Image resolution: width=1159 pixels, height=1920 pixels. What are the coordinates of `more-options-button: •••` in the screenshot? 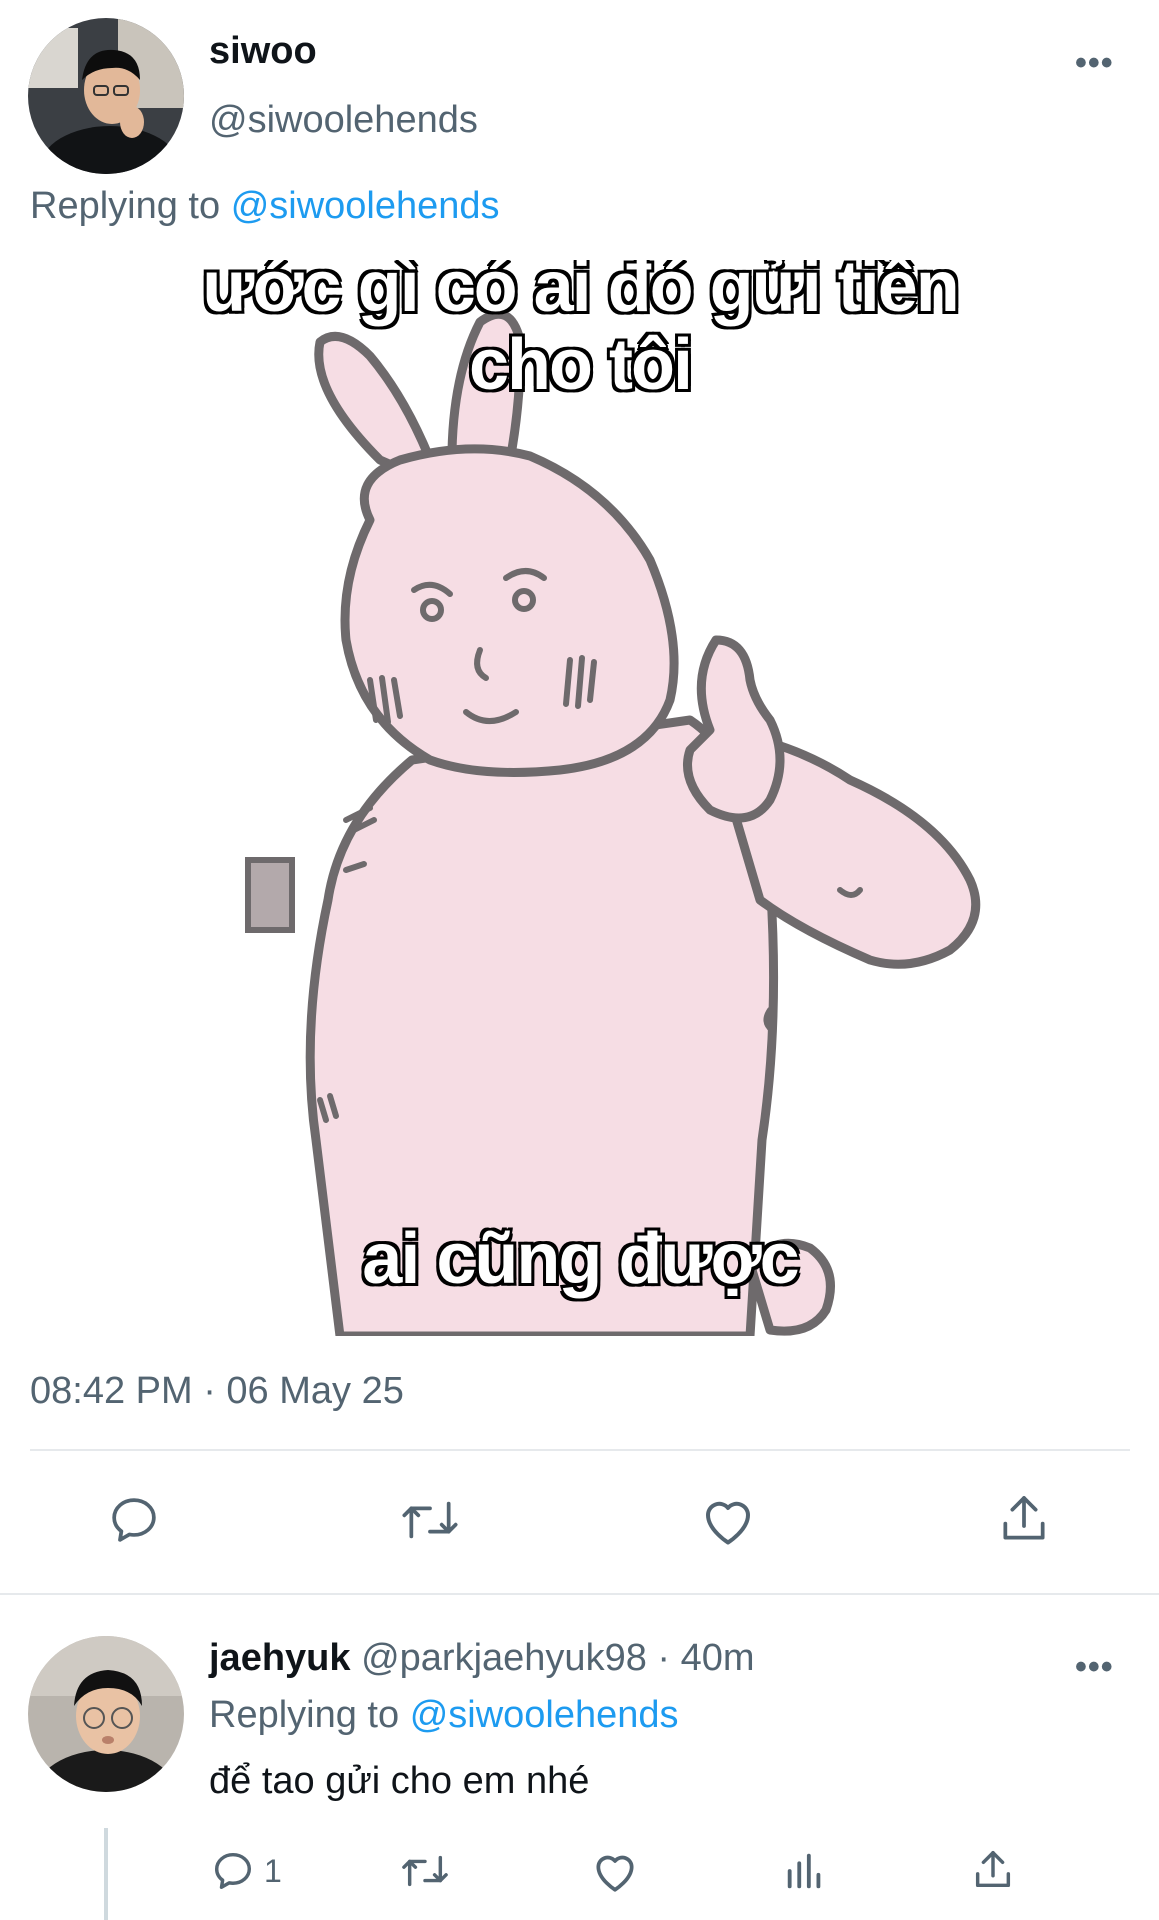 It's located at (1094, 63).